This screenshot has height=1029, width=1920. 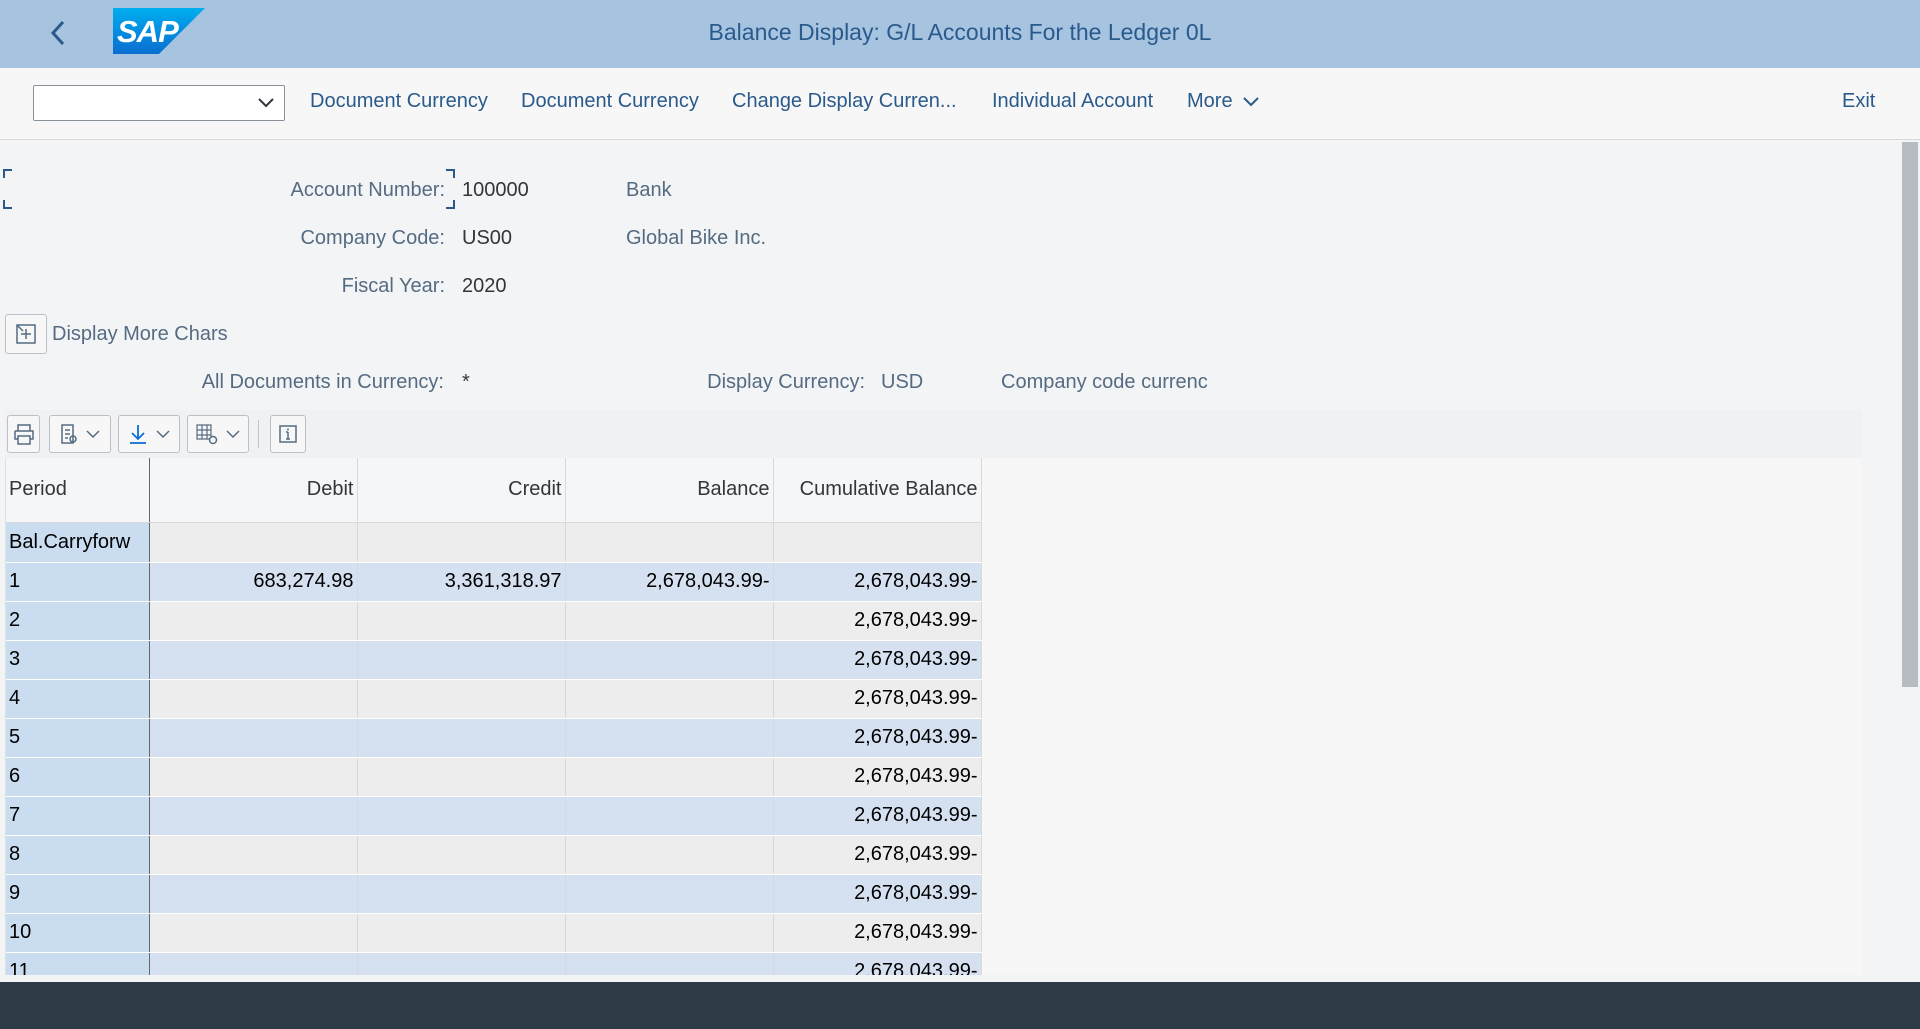 What do you see at coordinates (902, 382) in the screenshot?
I see `display-currency-value: USD` at bounding box center [902, 382].